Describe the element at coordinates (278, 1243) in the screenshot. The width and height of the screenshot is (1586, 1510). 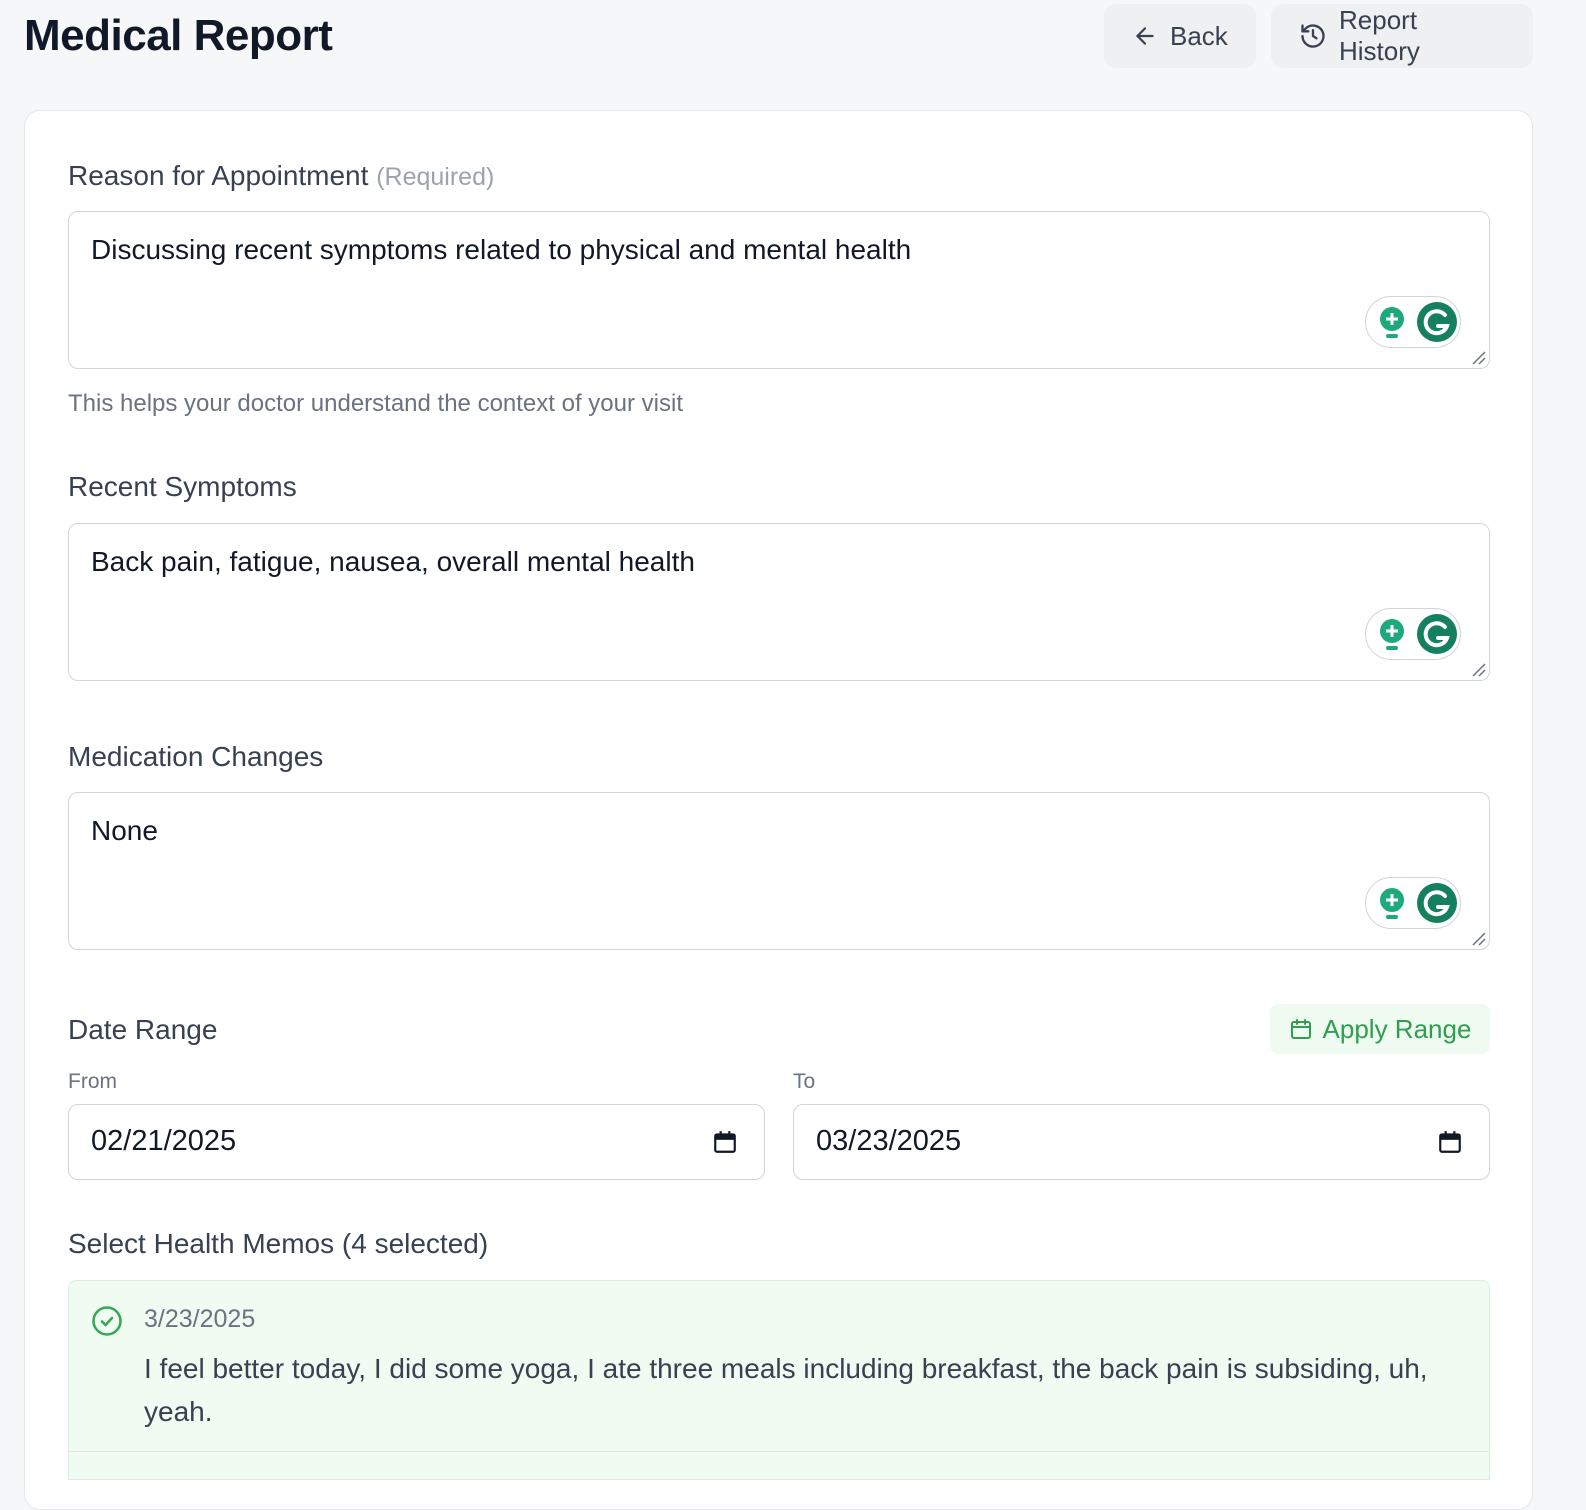
I see `health-memos-label: Select Health Memos (4 selected)` at that location.